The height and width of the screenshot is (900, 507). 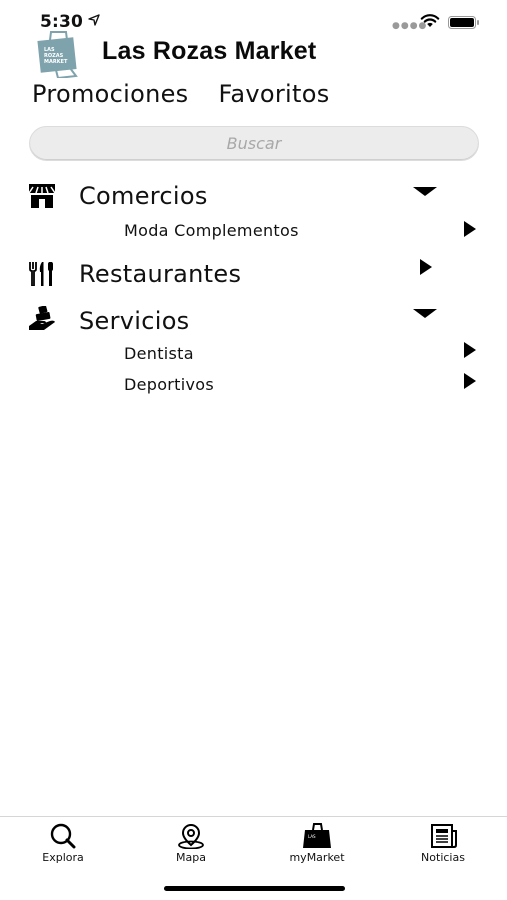 What do you see at coordinates (134, 321) in the screenshot?
I see `category-label: Servicios` at bounding box center [134, 321].